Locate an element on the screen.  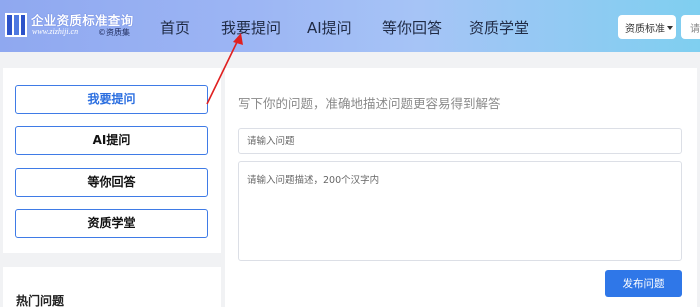
logo-url: www.zizhiji.cn is located at coordinates (55, 31).